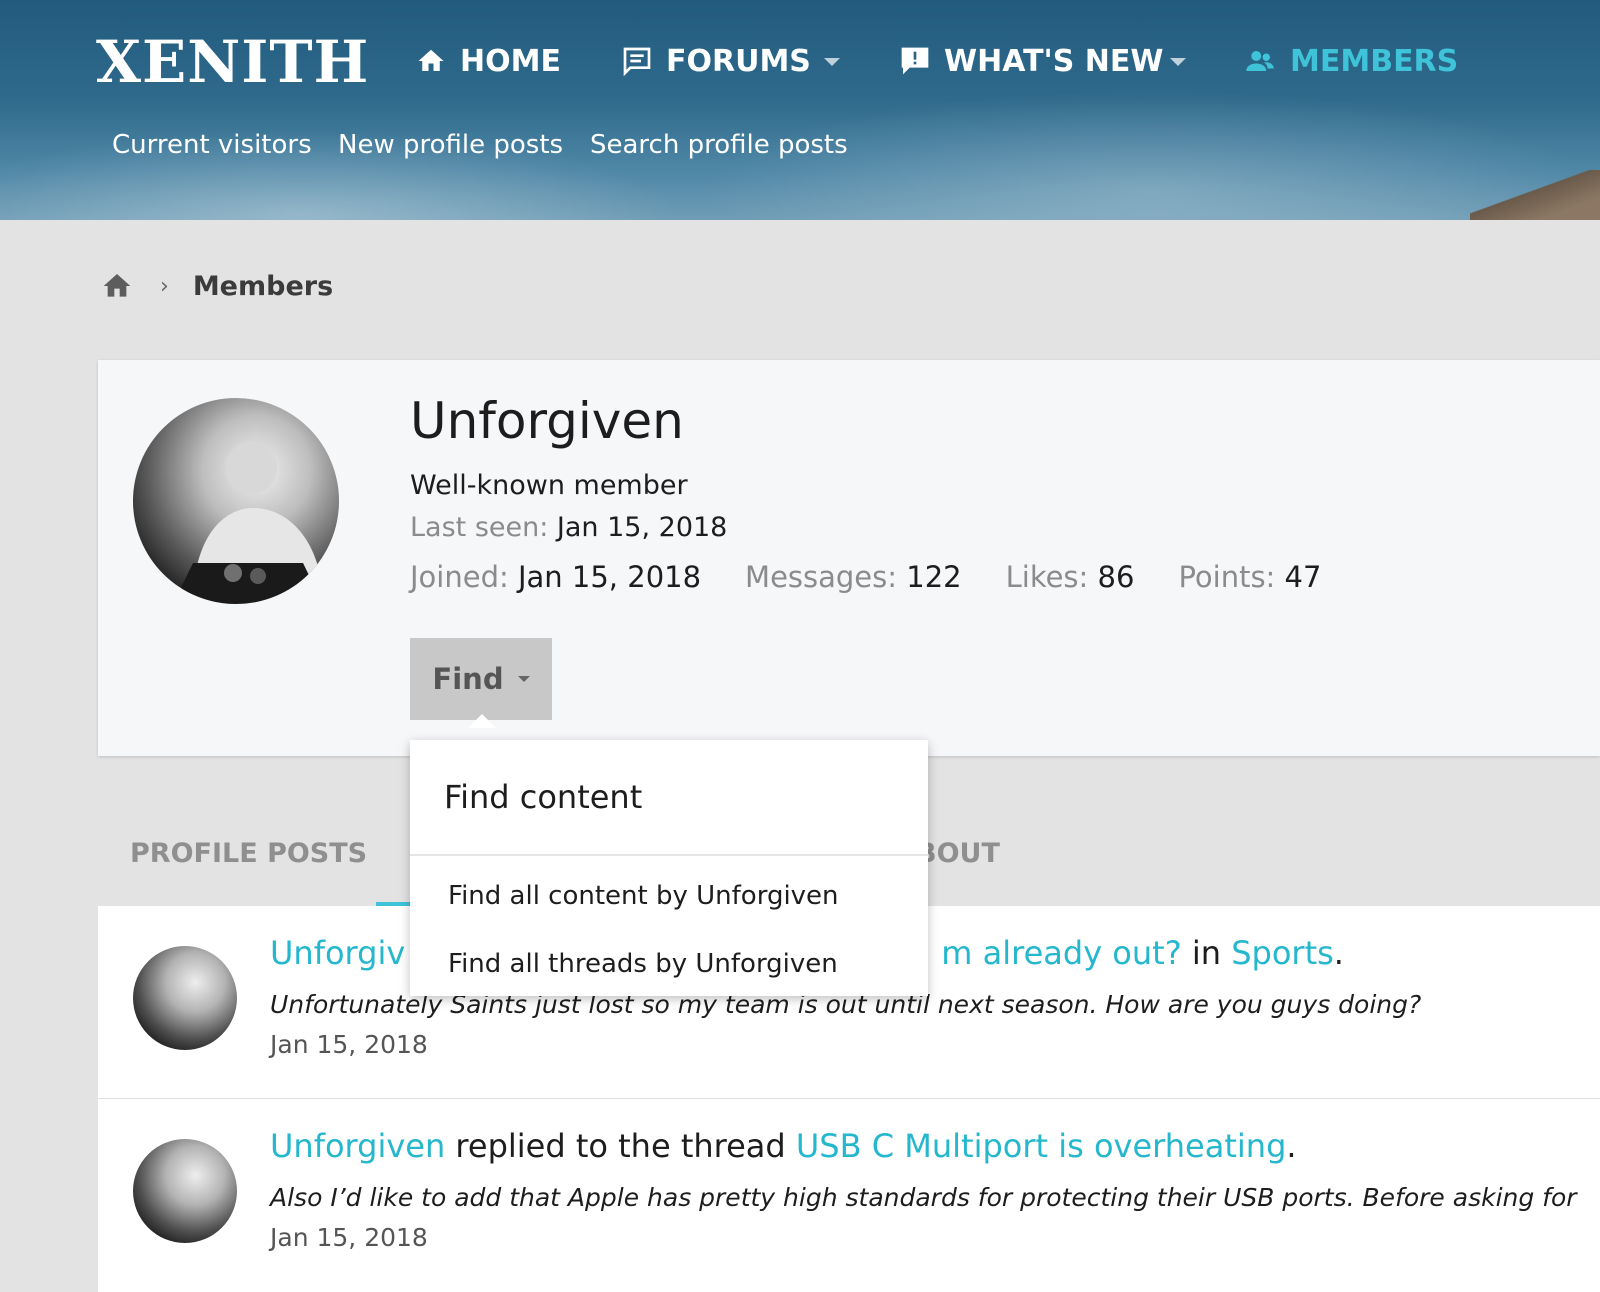 This screenshot has width=1600, height=1292. What do you see at coordinates (1116, 577) in the screenshot?
I see `stat-value: 86` at bounding box center [1116, 577].